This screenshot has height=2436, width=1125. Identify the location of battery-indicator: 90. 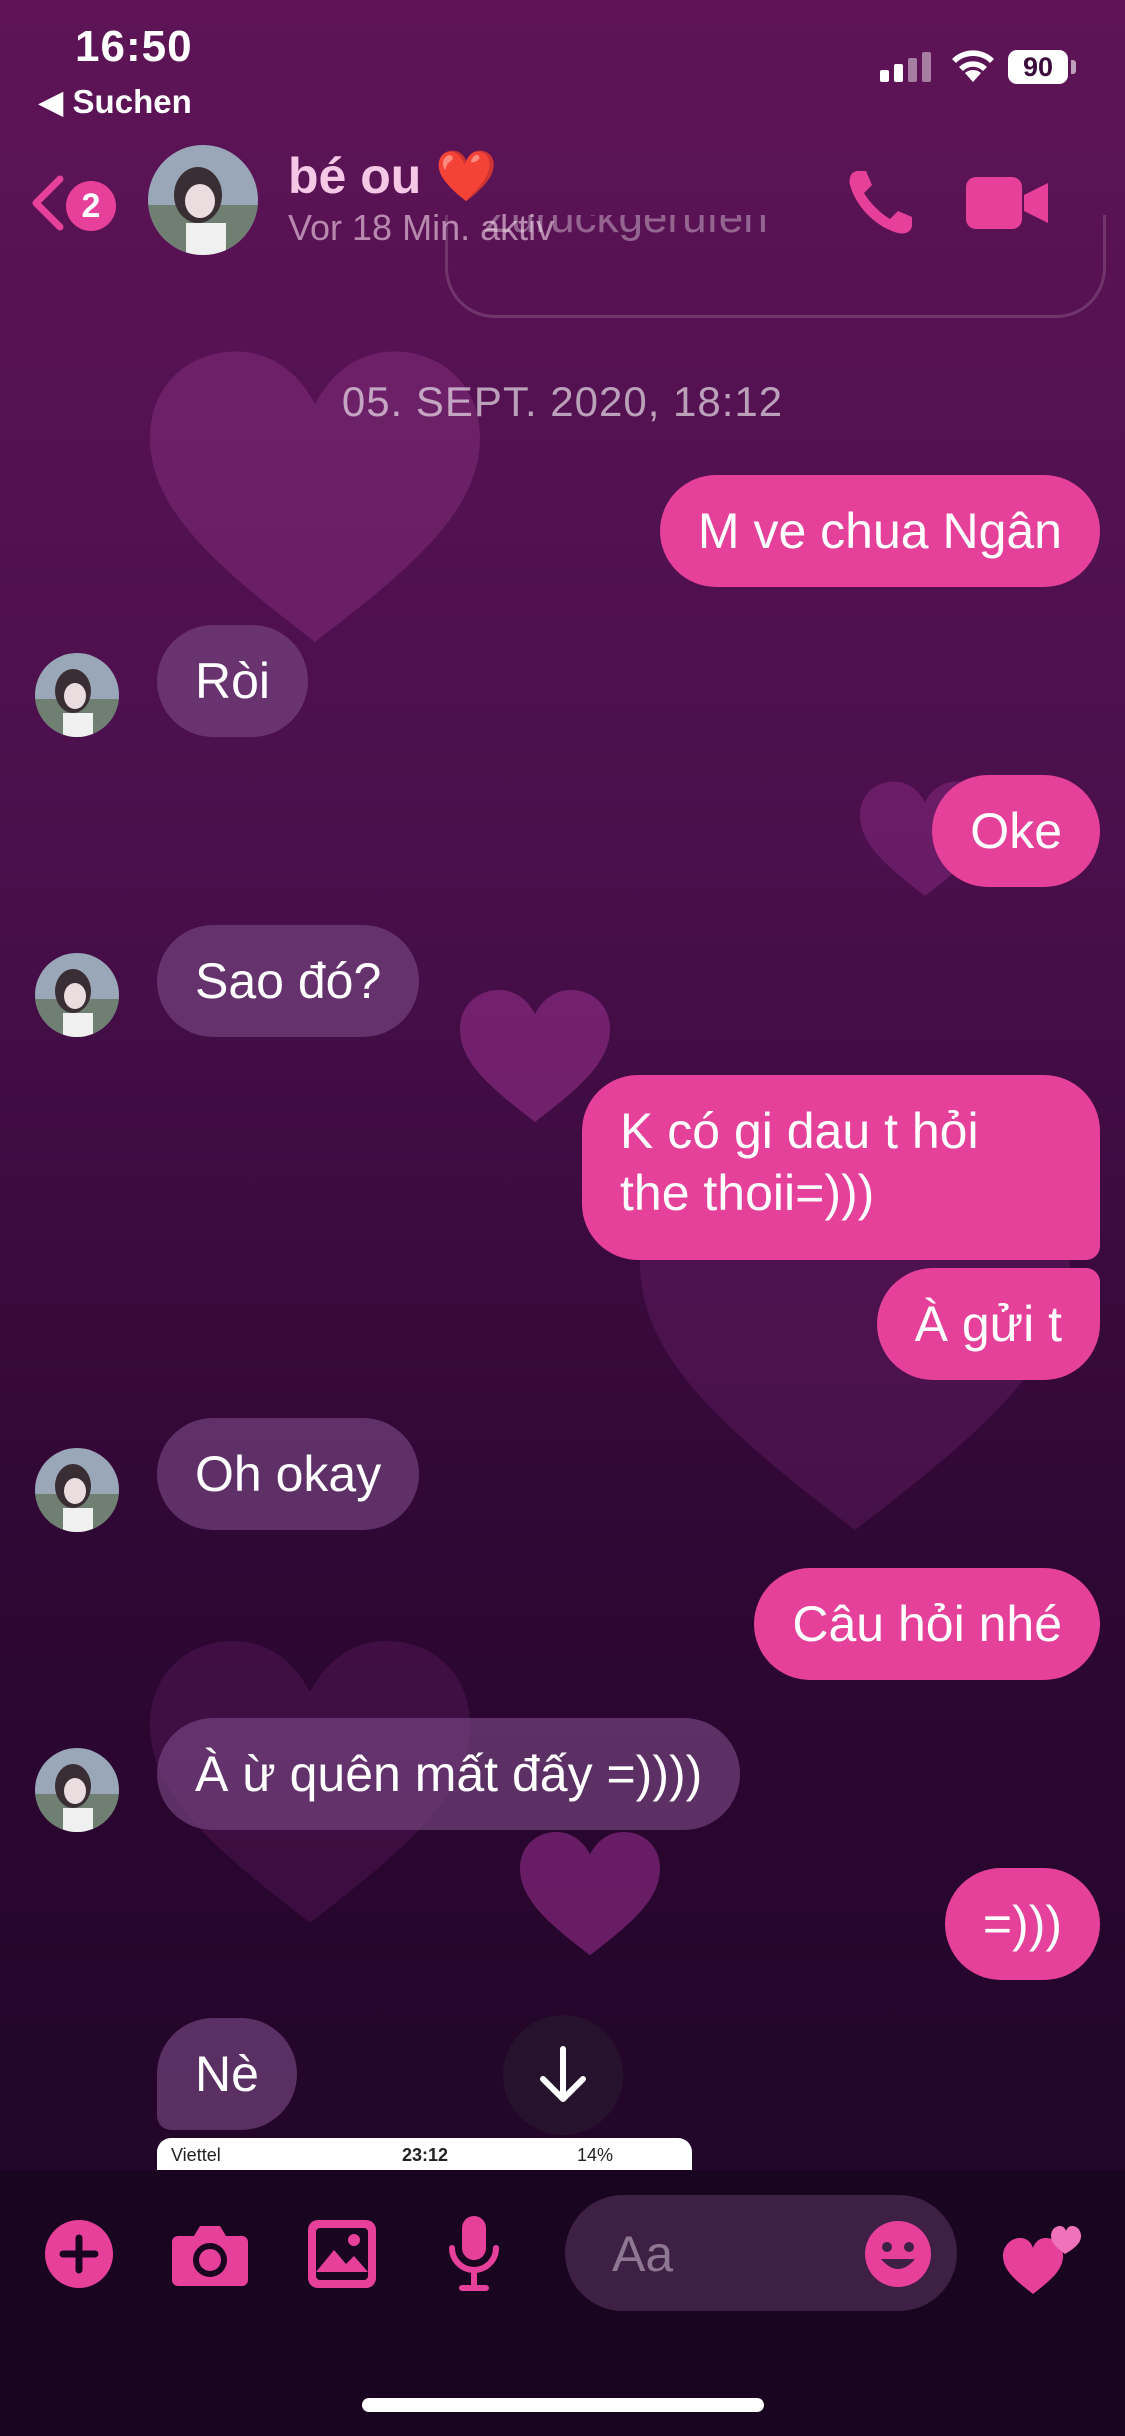
(1038, 67).